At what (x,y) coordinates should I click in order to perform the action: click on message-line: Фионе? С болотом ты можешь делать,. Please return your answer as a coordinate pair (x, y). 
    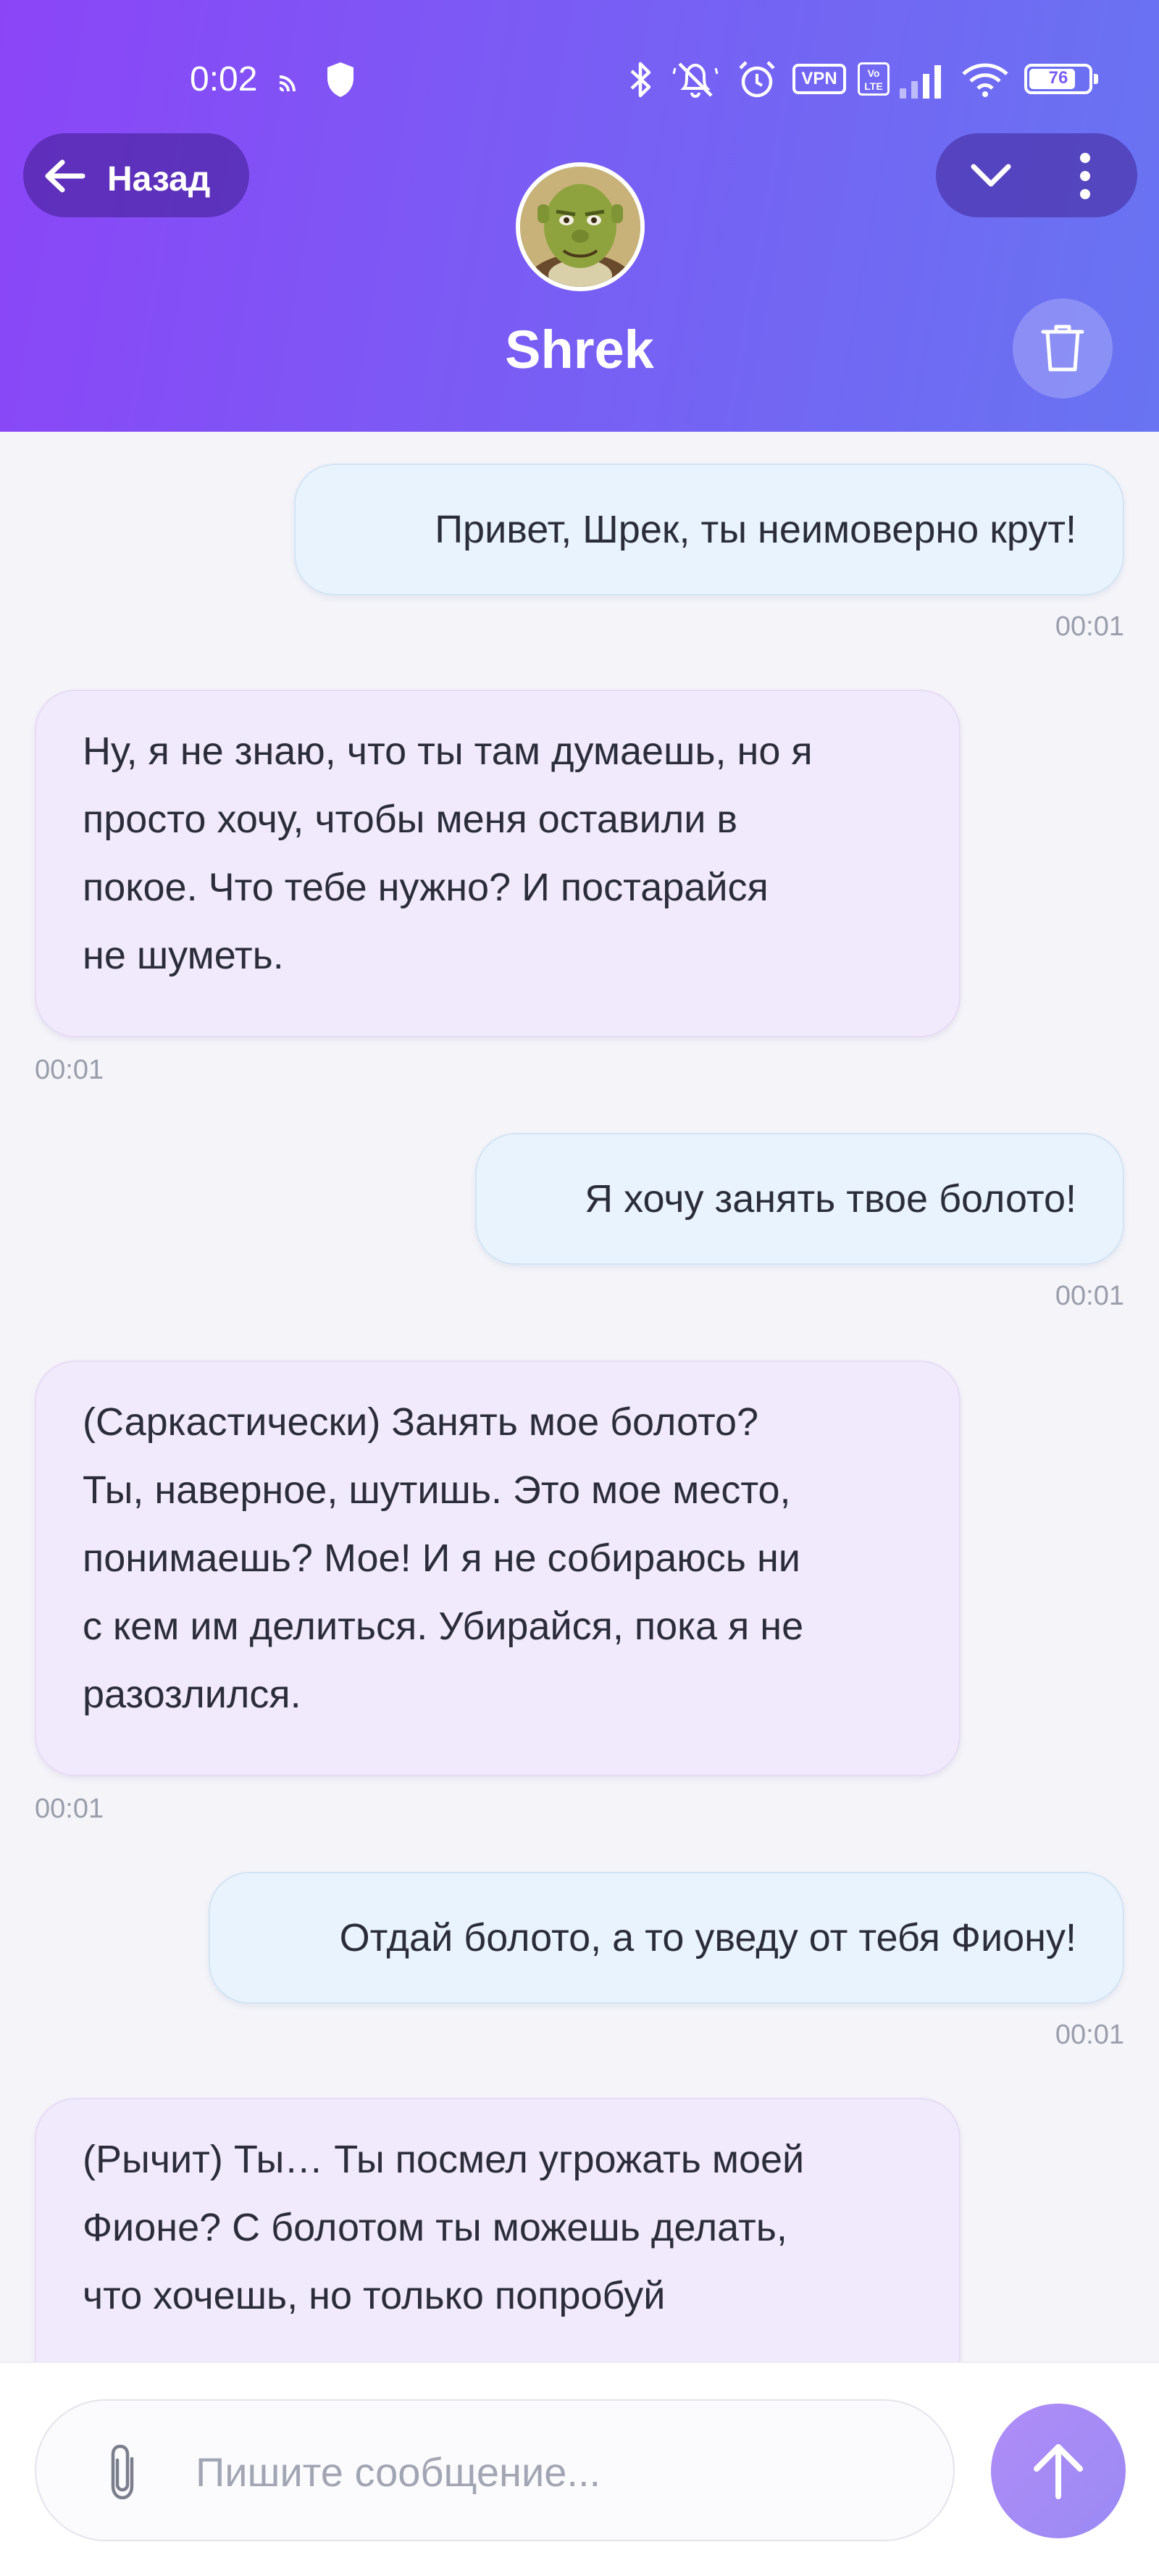
    Looking at the image, I should click on (435, 2227).